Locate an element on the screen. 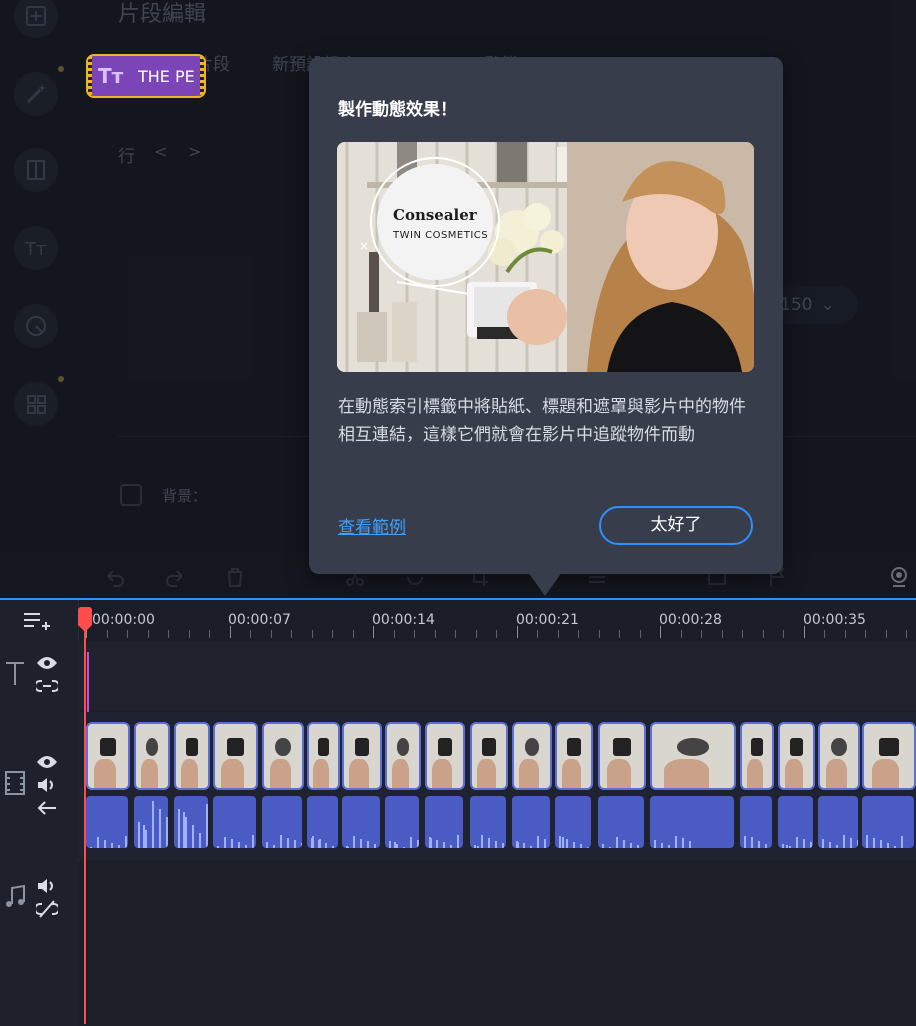  background-checkbox is located at coordinates (131, 495).